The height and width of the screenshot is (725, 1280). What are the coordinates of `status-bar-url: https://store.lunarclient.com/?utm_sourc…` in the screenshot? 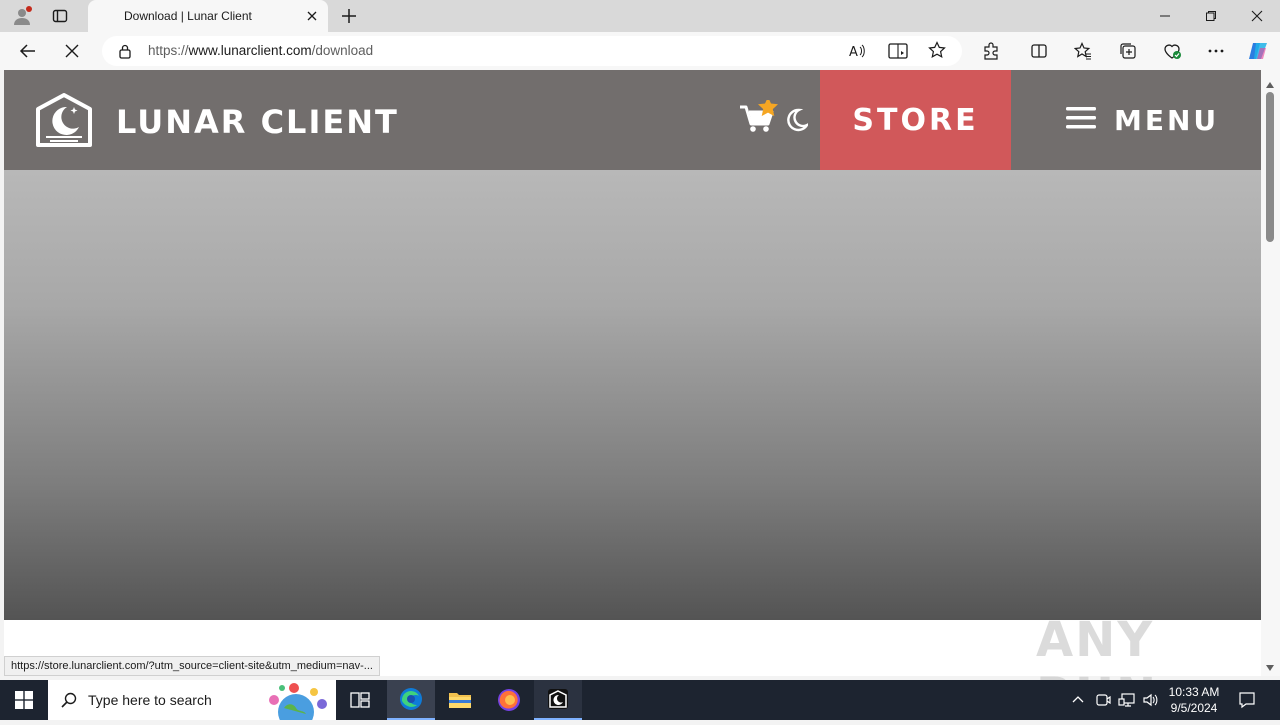 It's located at (192, 666).